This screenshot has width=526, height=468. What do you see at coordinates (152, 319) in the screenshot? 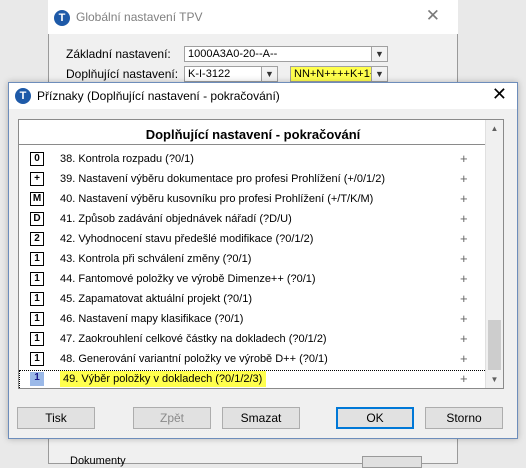
I see `list-item-label: 46. Nastavení mapy klasifikace (?0/1)` at bounding box center [152, 319].